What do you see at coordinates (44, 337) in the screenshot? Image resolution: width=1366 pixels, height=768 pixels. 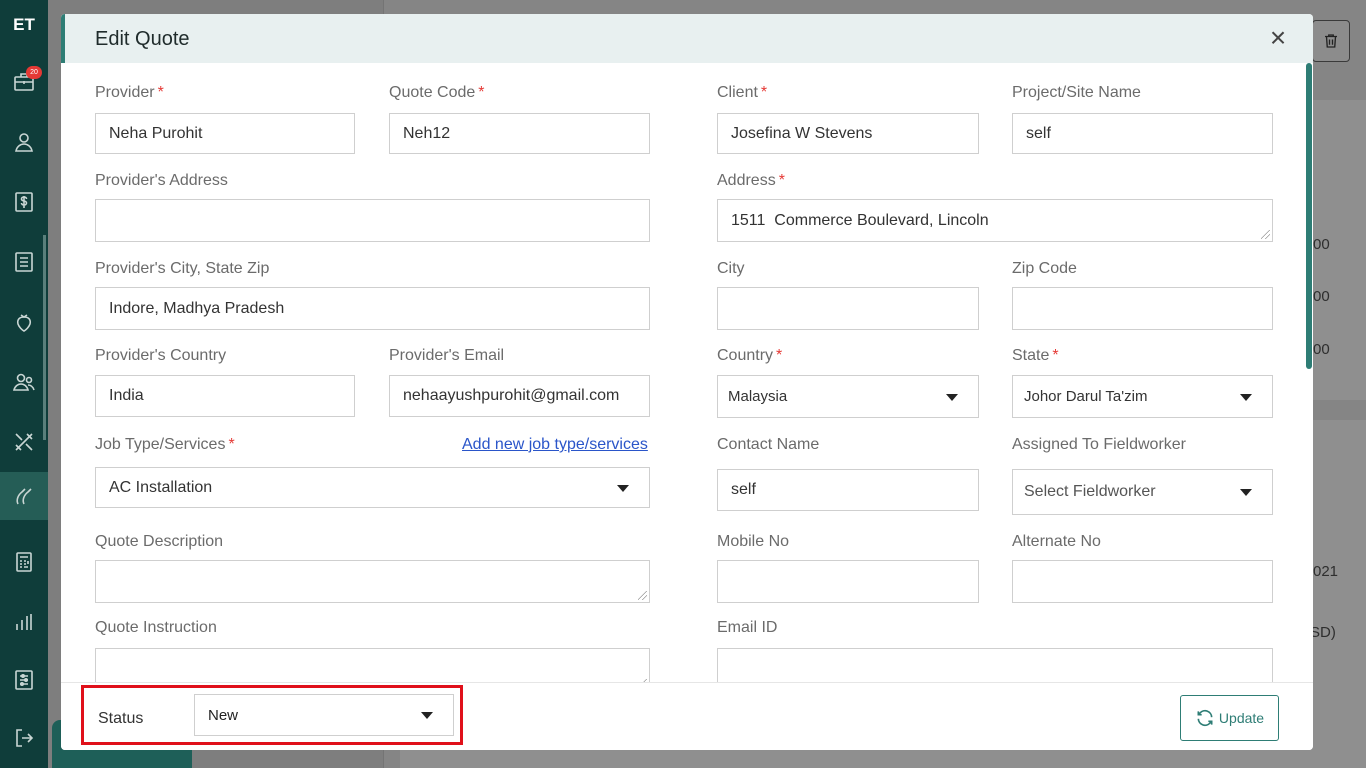 I see `sidebar-scrollbar` at bounding box center [44, 337].